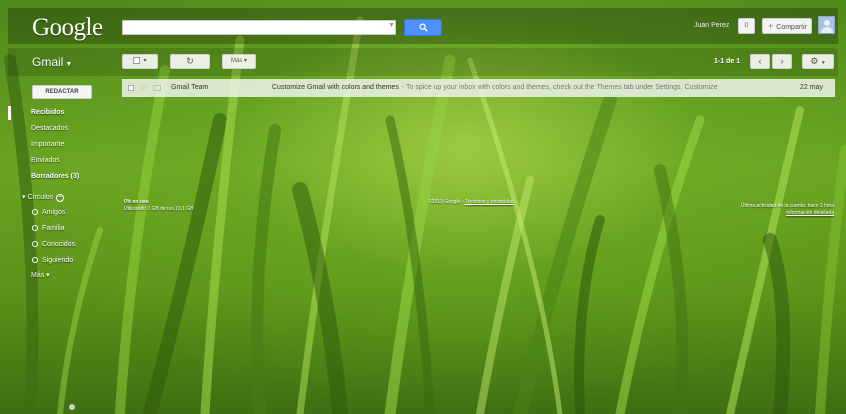 The width and height of the screenshot is (846, 414). I want to click on storage-info: 0% en uso Utilizando 0 GB de tus 10,1 GB, so click(158, 206).